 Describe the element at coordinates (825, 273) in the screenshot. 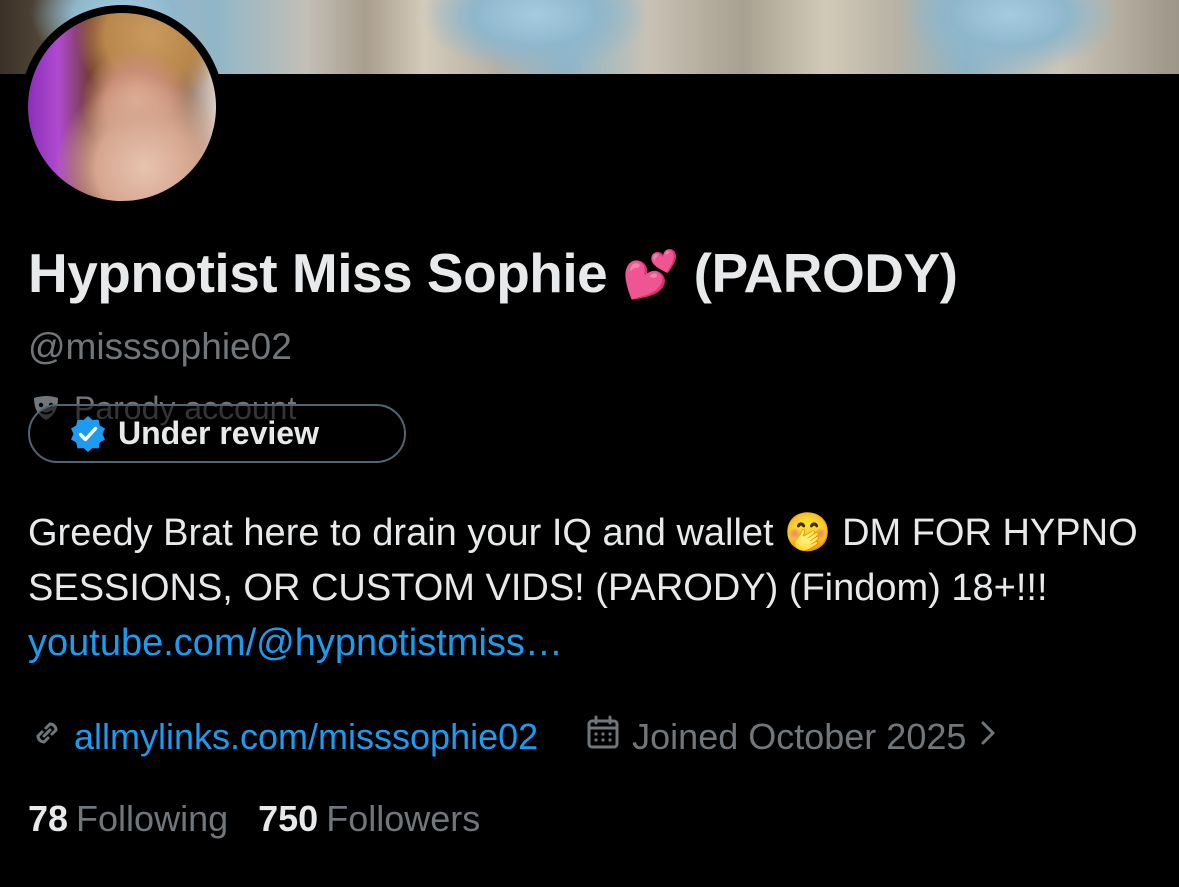

I see `display-name-suffix: (PARODY)` at that location.